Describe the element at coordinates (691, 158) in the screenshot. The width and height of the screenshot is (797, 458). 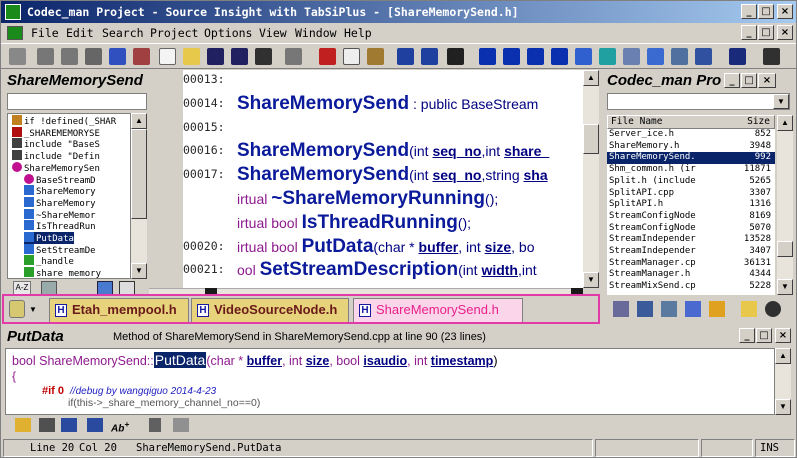
I see `file-row: ShareMemorySend. 992` at that location.